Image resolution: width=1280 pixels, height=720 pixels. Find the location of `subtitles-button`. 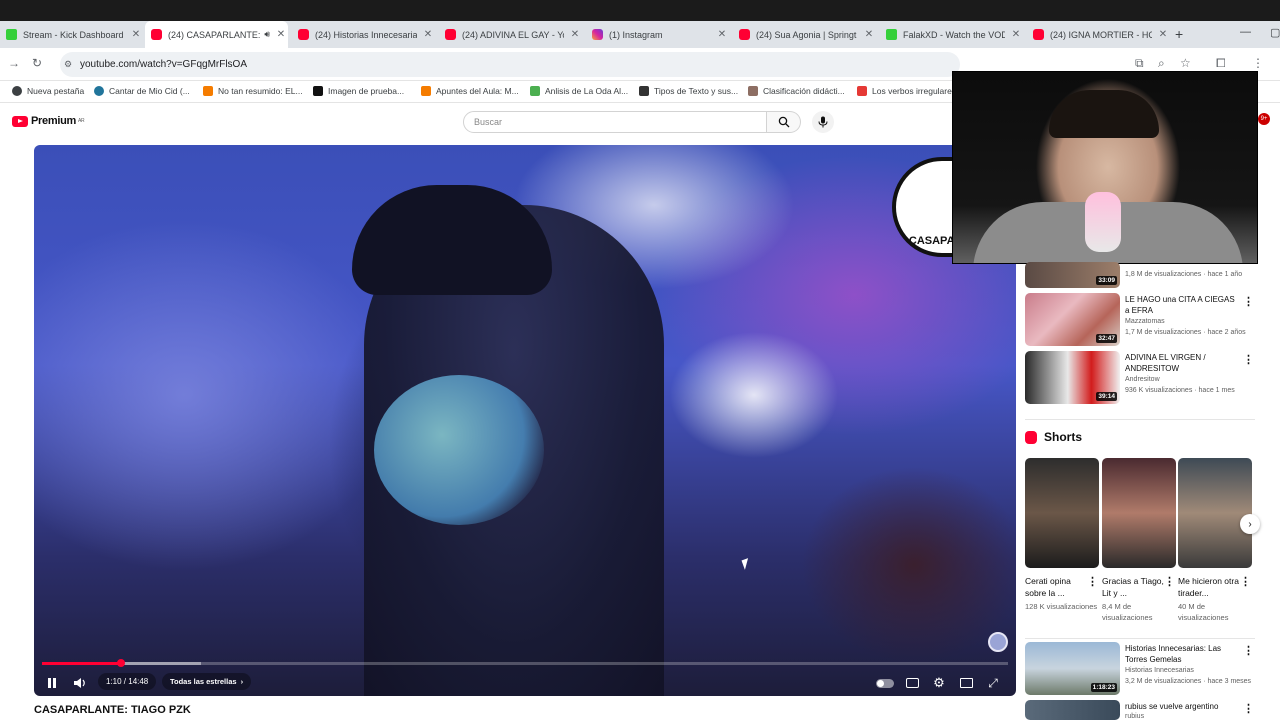

subtitles-button is located at coordinates (912, 683).